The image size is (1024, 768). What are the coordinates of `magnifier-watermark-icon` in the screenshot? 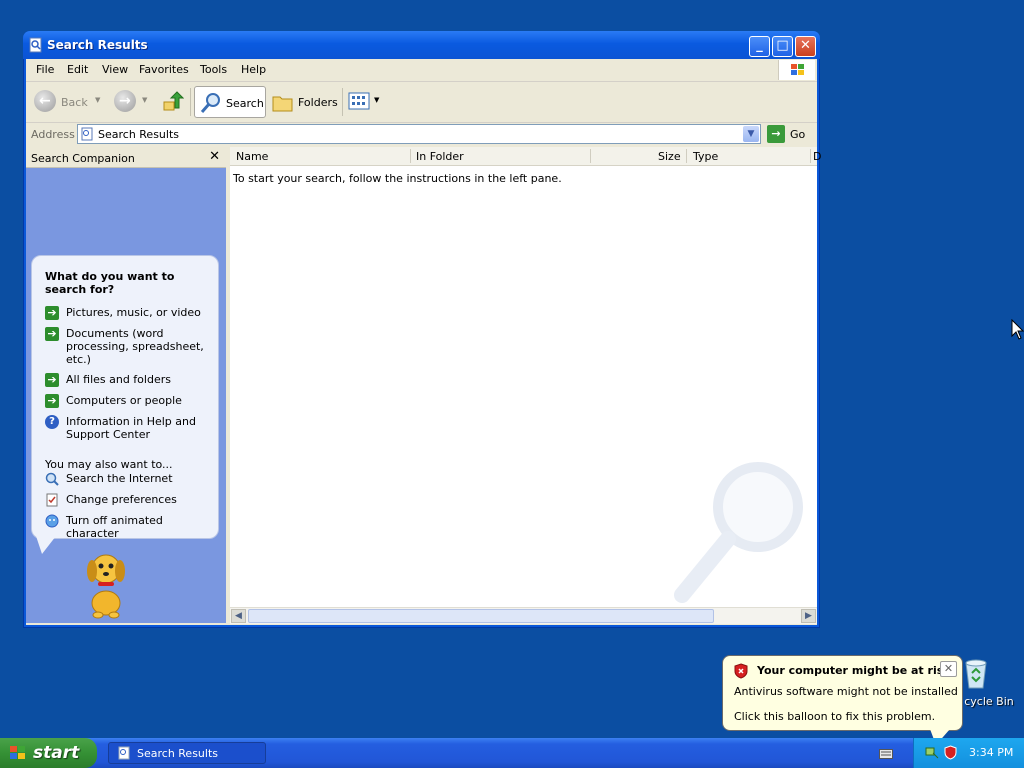 It's located at (738, 532).